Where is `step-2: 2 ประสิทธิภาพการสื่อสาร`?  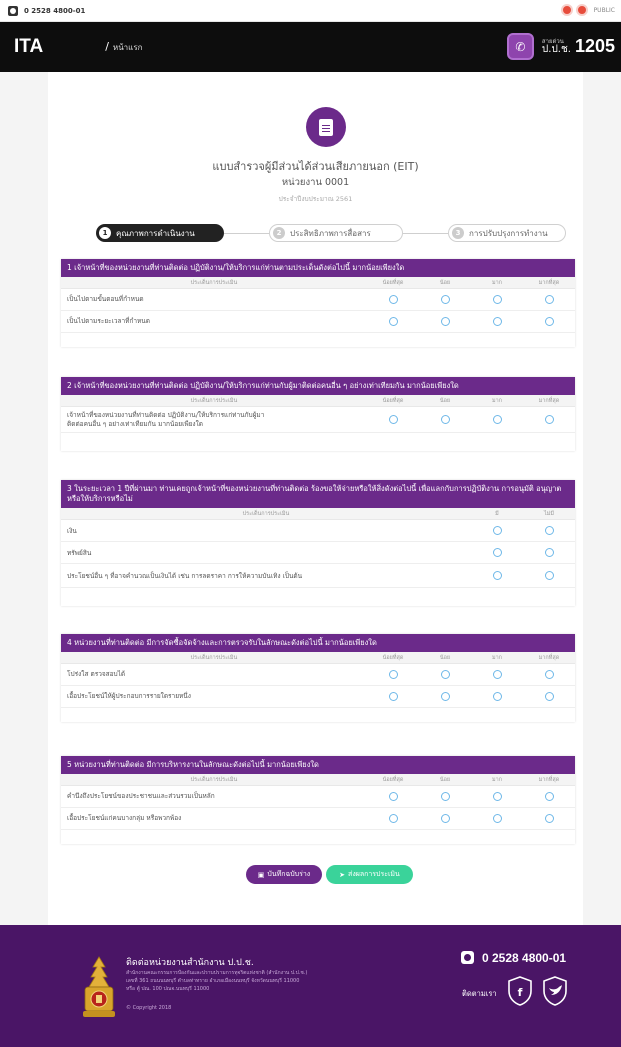
step-2: 2 ประสิทธิภาพการสื่อสาร is located at coordinates (336, 233).